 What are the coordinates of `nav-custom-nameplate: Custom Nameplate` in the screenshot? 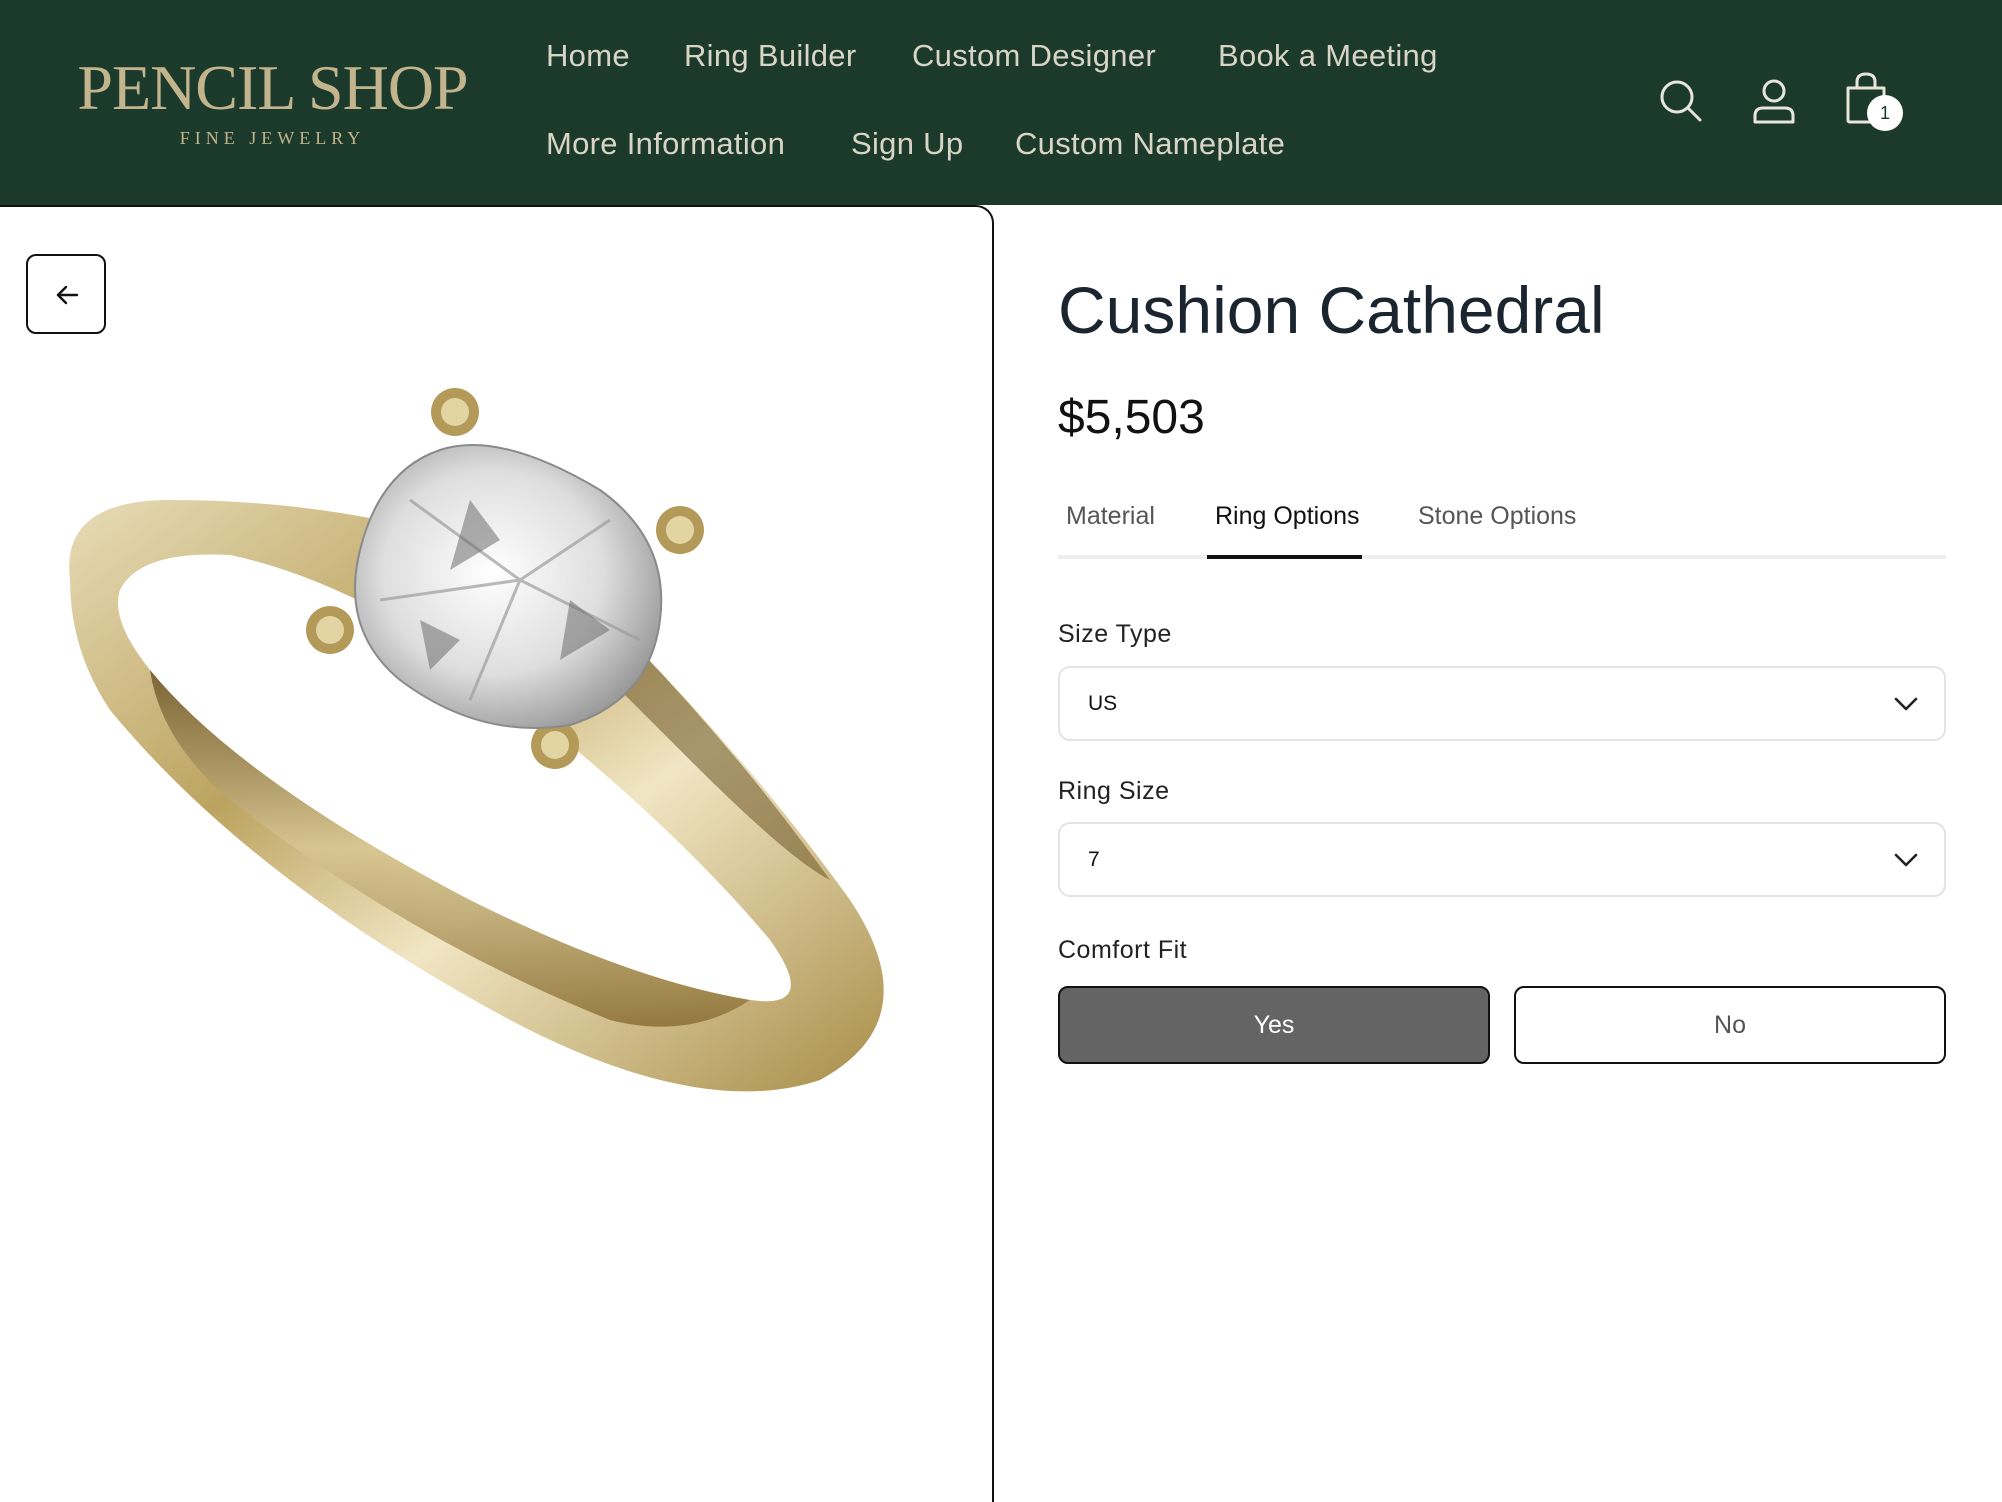 It's located at (1150, 144).